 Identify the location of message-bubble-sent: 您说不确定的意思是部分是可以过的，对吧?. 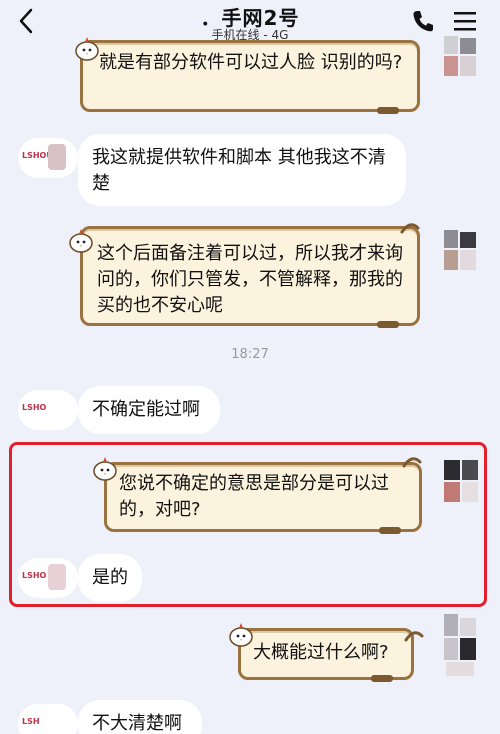
(263, 498).